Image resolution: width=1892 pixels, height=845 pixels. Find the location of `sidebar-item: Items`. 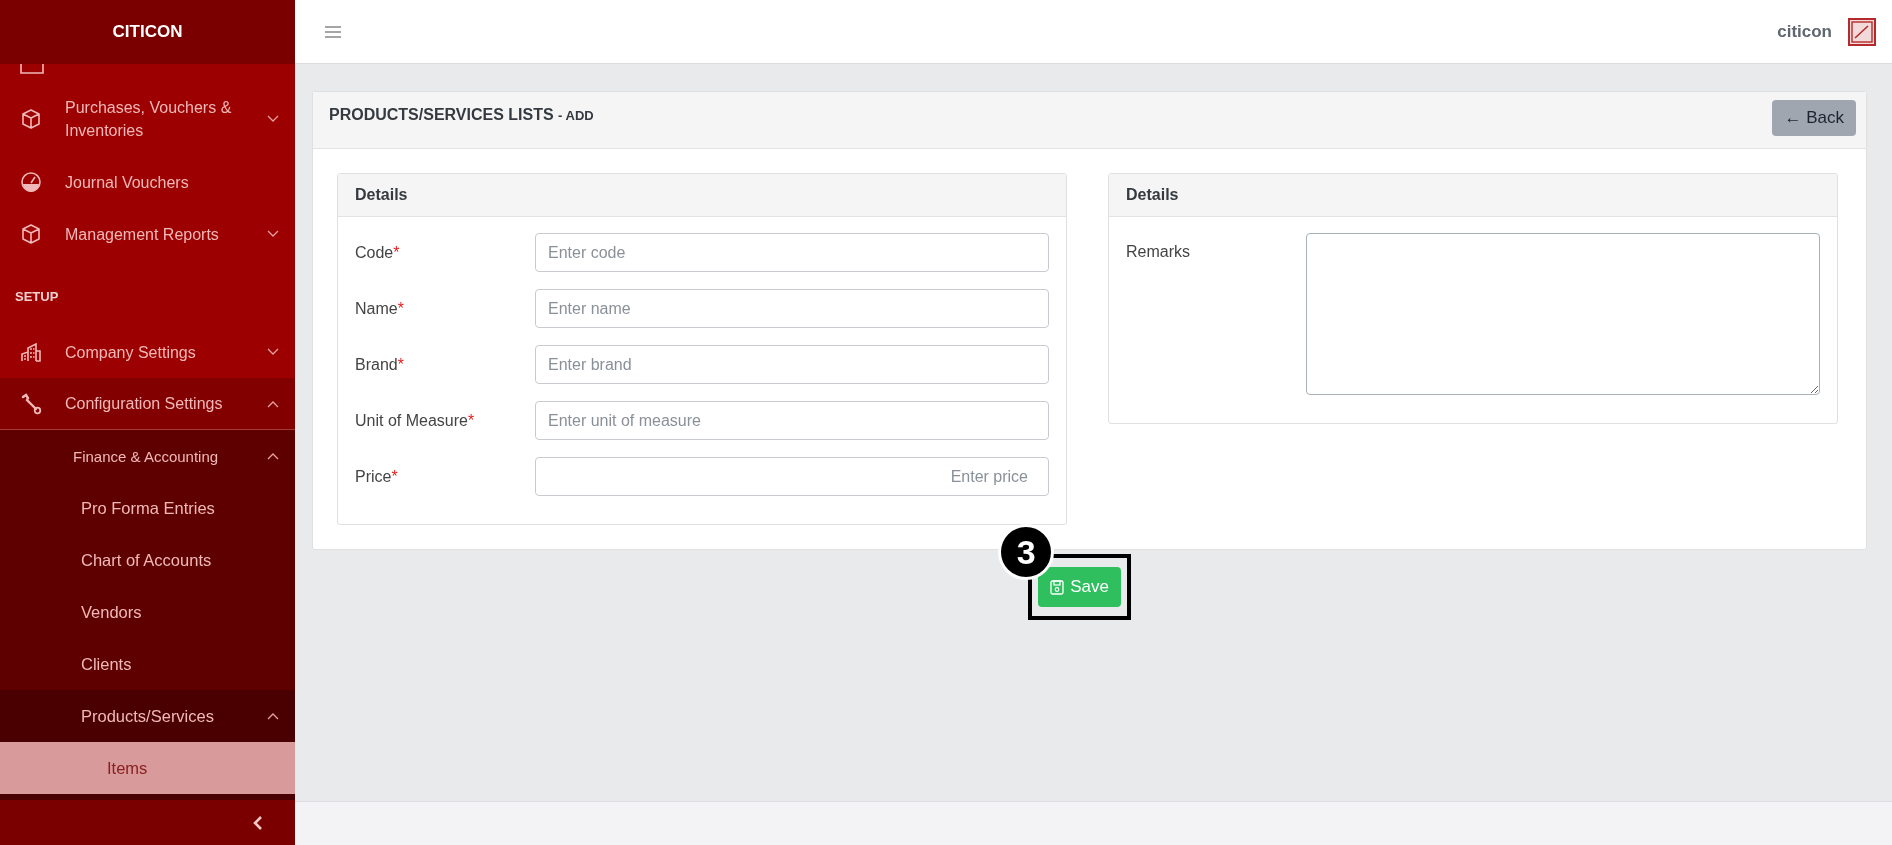

sidebar-item: Items is located at coordinates (147, 768).